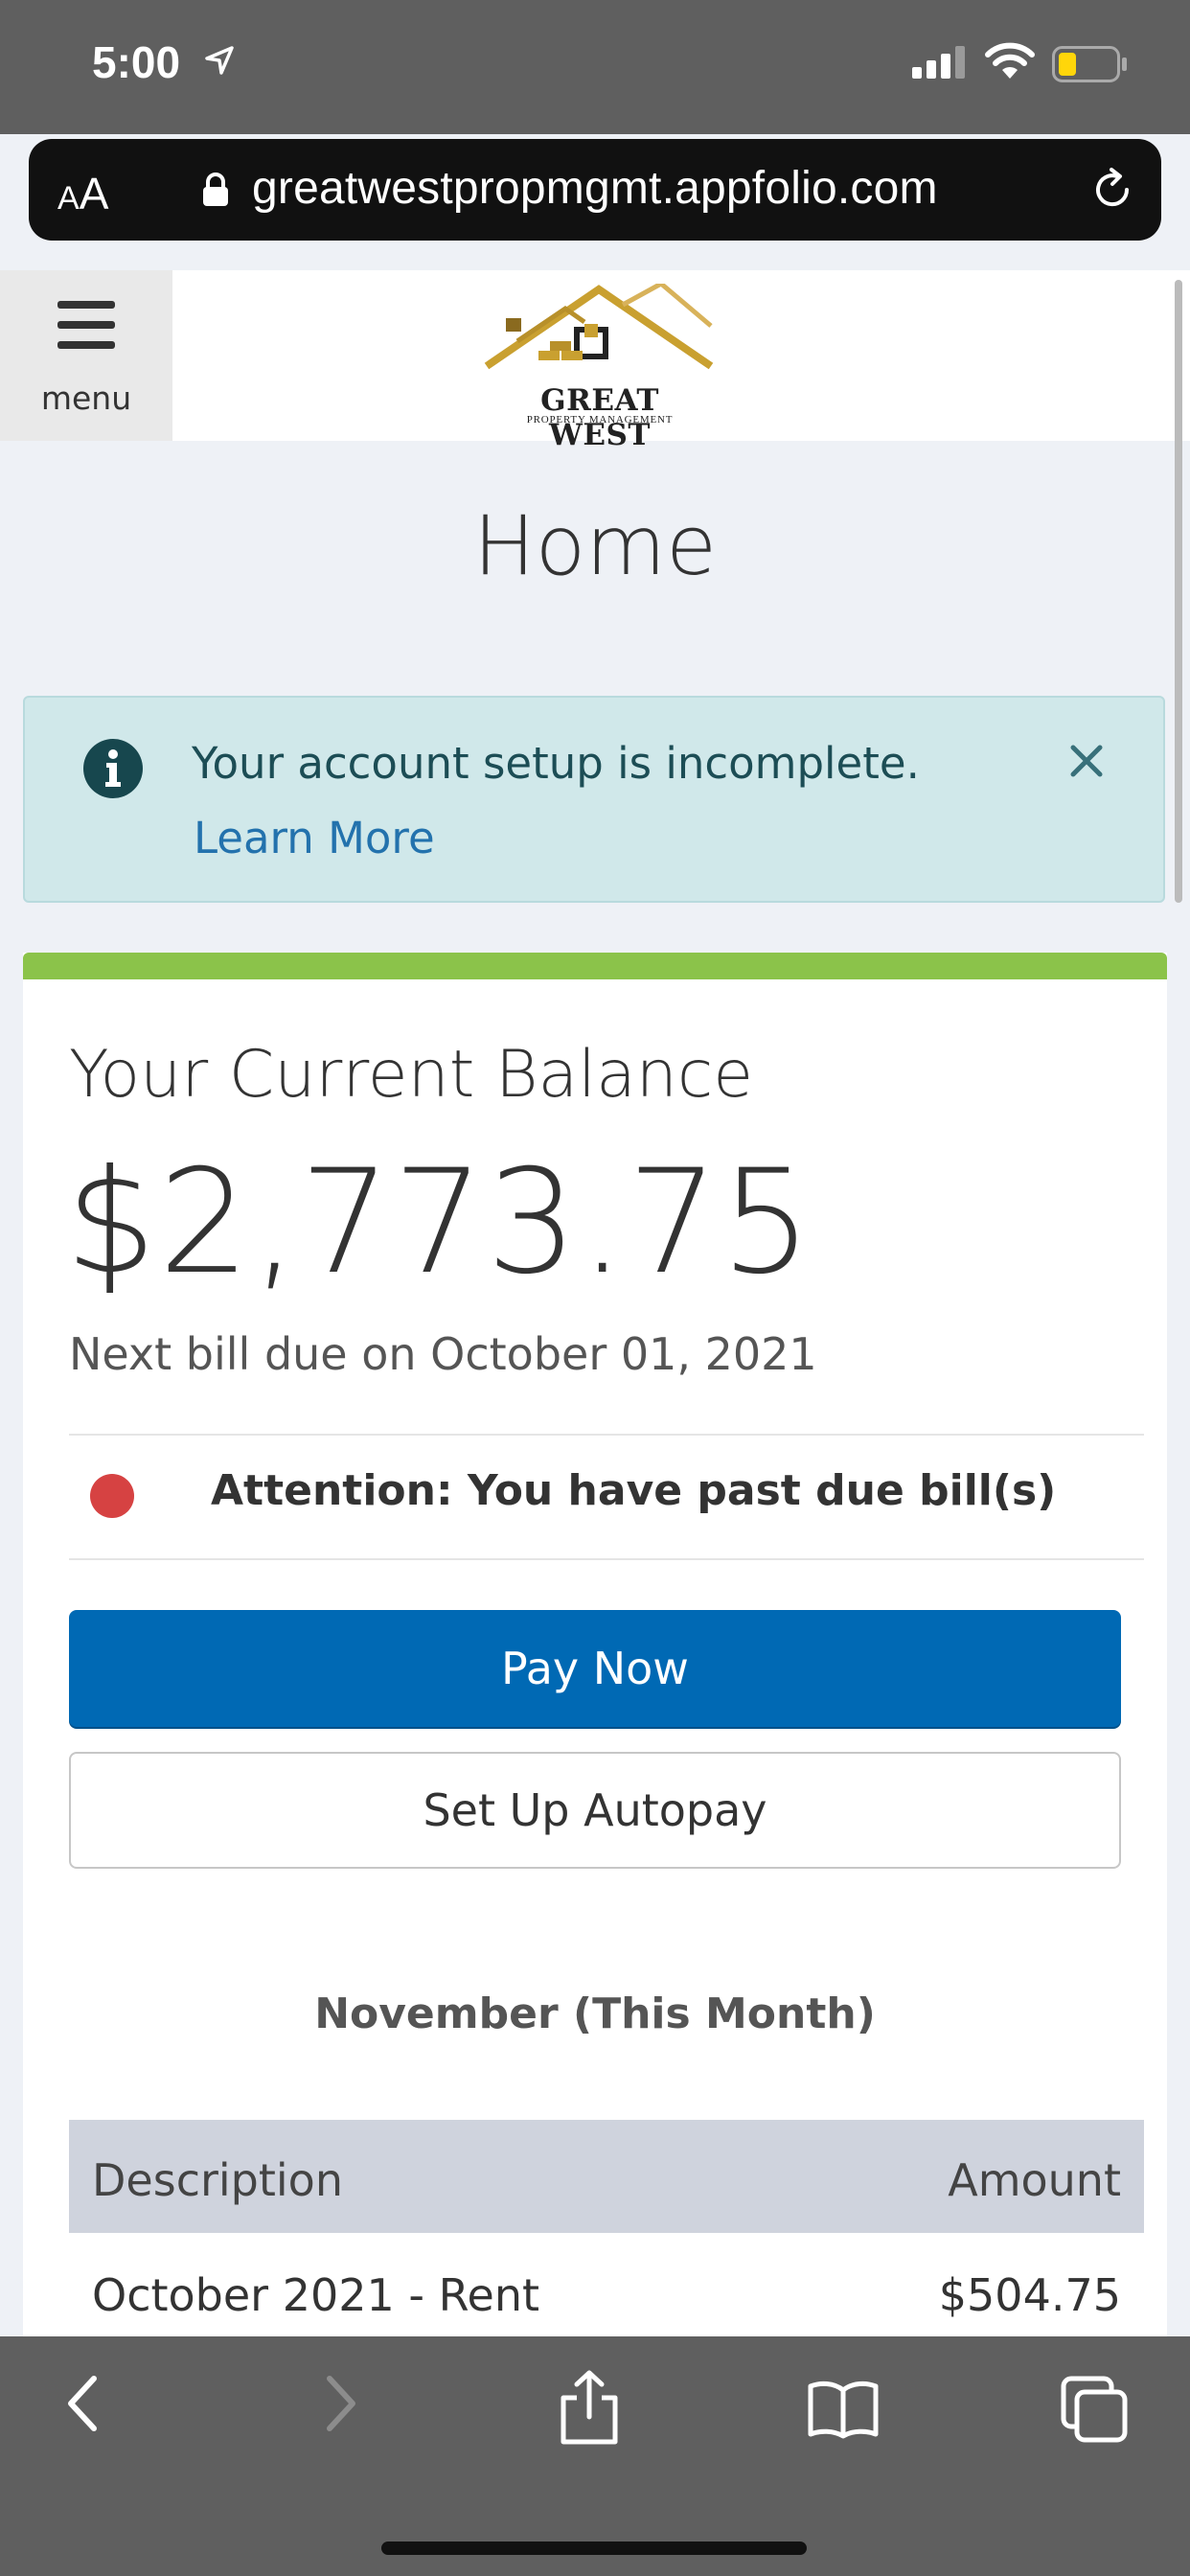 Image resolution: width=1190 pixels, height=2576 pixels. I want to click on info-icon, so click(113, 768).